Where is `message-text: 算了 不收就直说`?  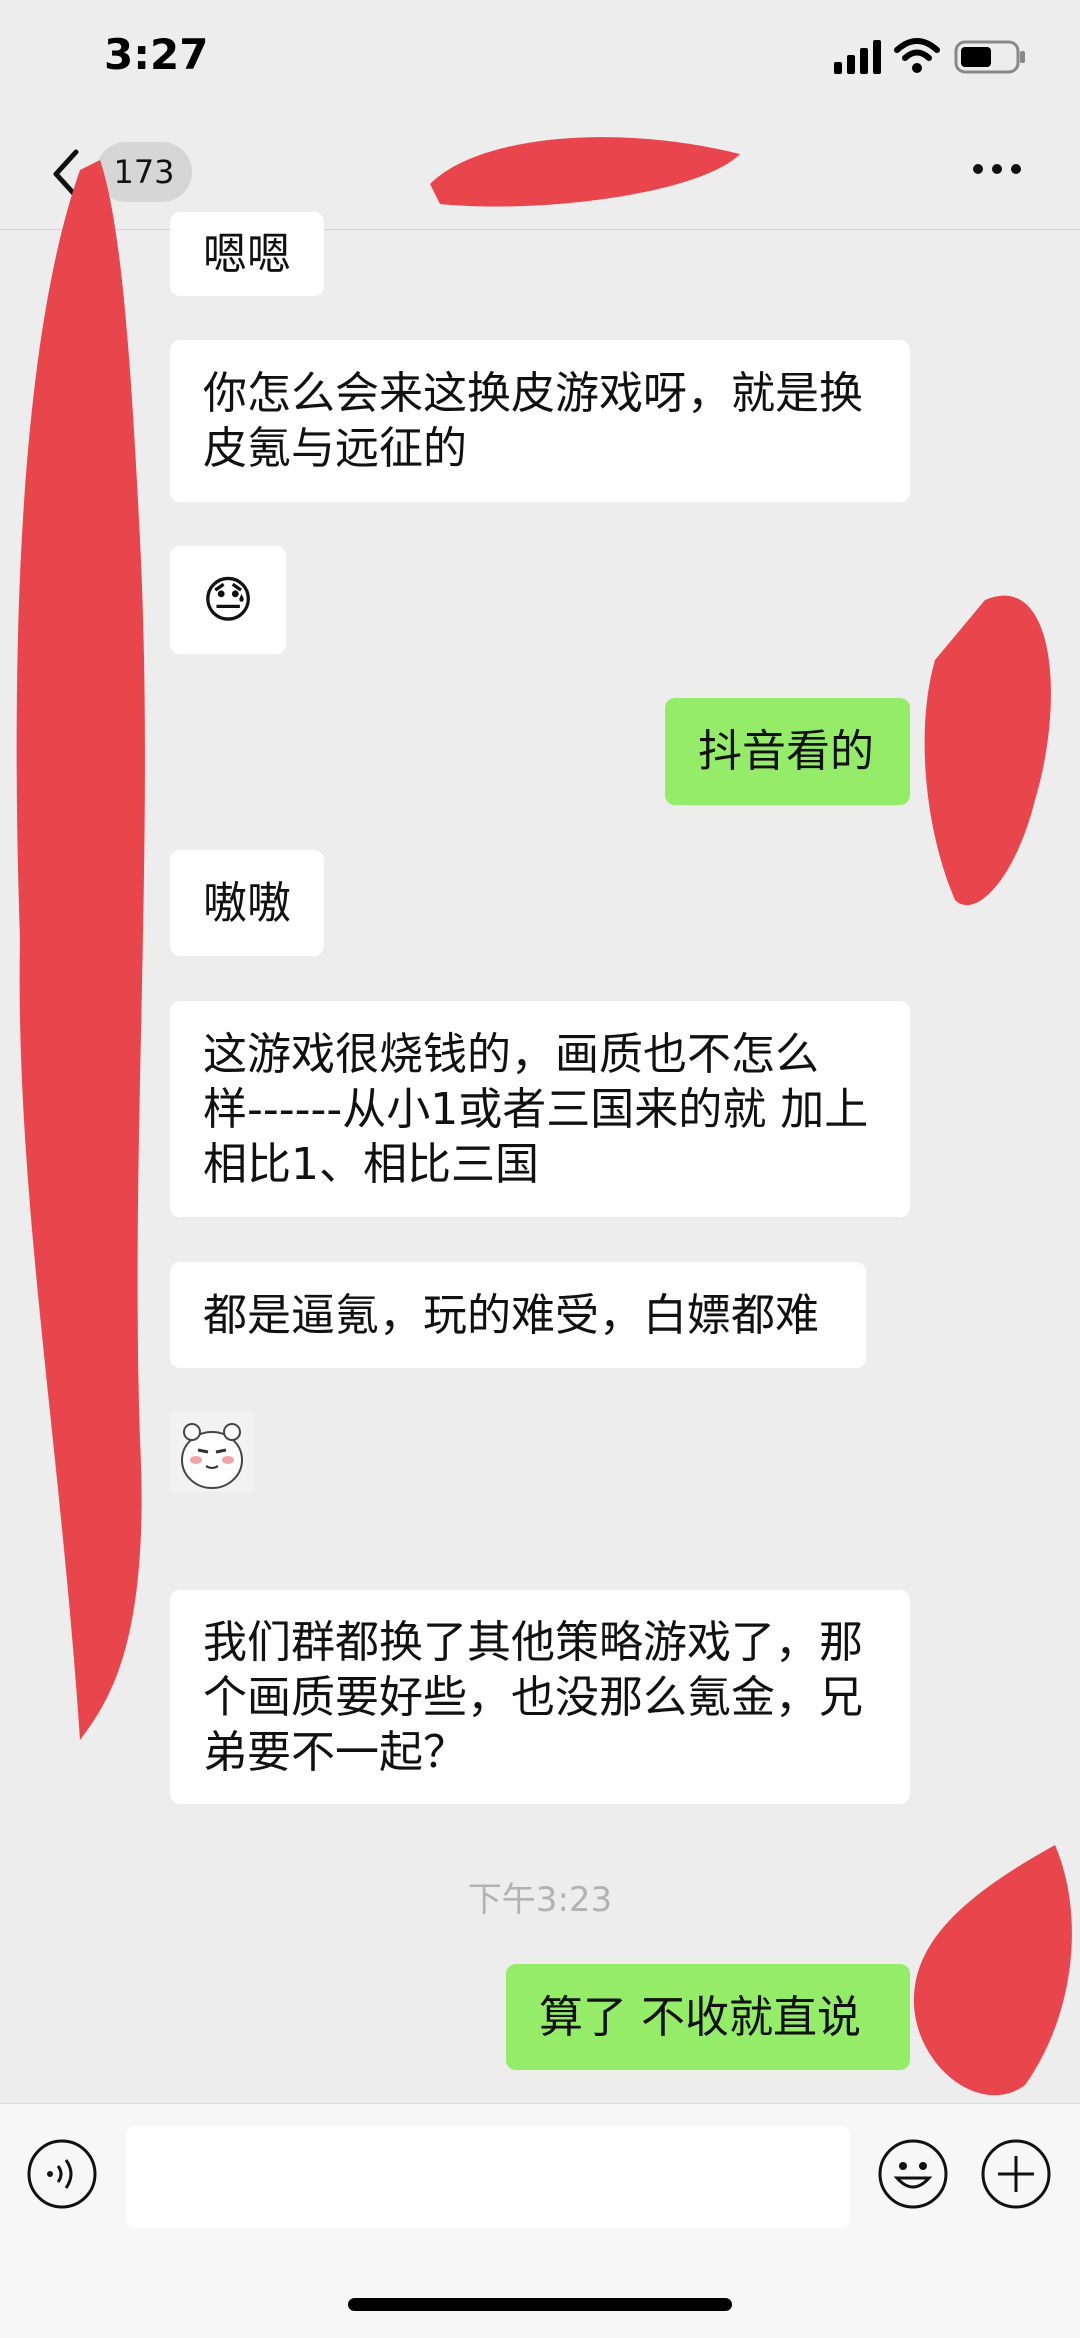 message-text: 算了 不收就直说 is located at coordinates (700, 2017).